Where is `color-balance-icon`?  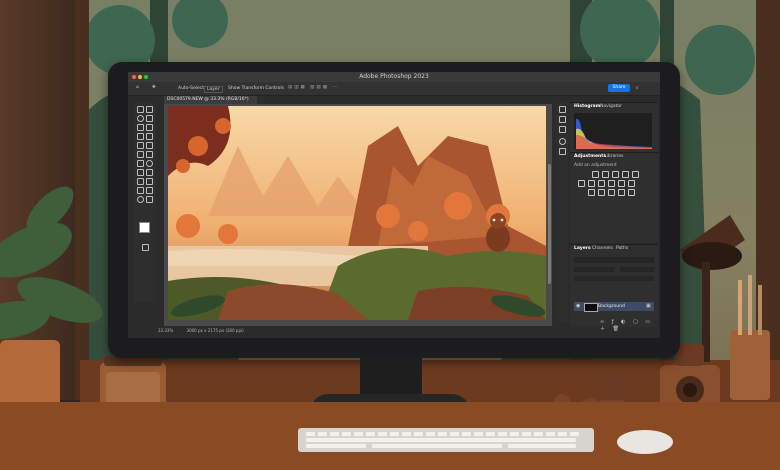
color-balance-icon is located at coordinates (591, 183).